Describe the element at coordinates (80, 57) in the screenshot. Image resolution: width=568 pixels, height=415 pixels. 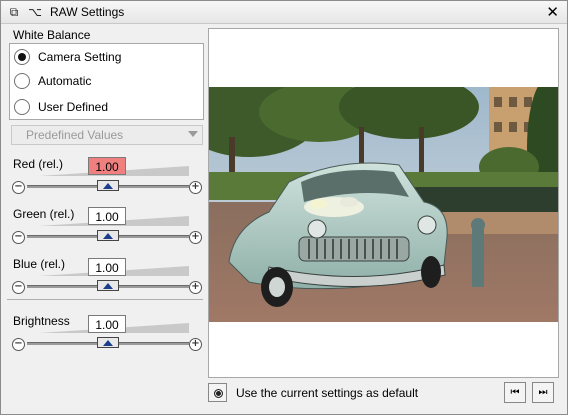
I see `radio-label: Camera Setting` at that location.